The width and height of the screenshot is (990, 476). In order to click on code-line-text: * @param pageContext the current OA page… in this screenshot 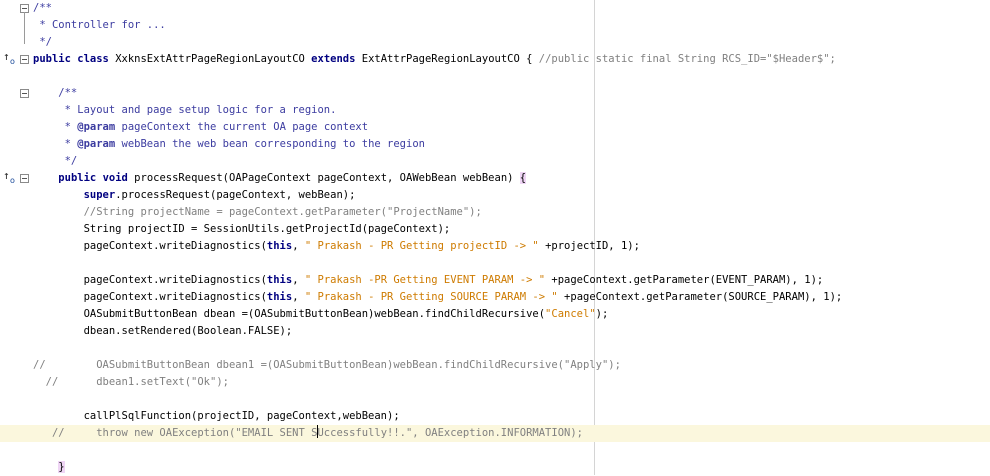, I will do `click(200, 127)`.